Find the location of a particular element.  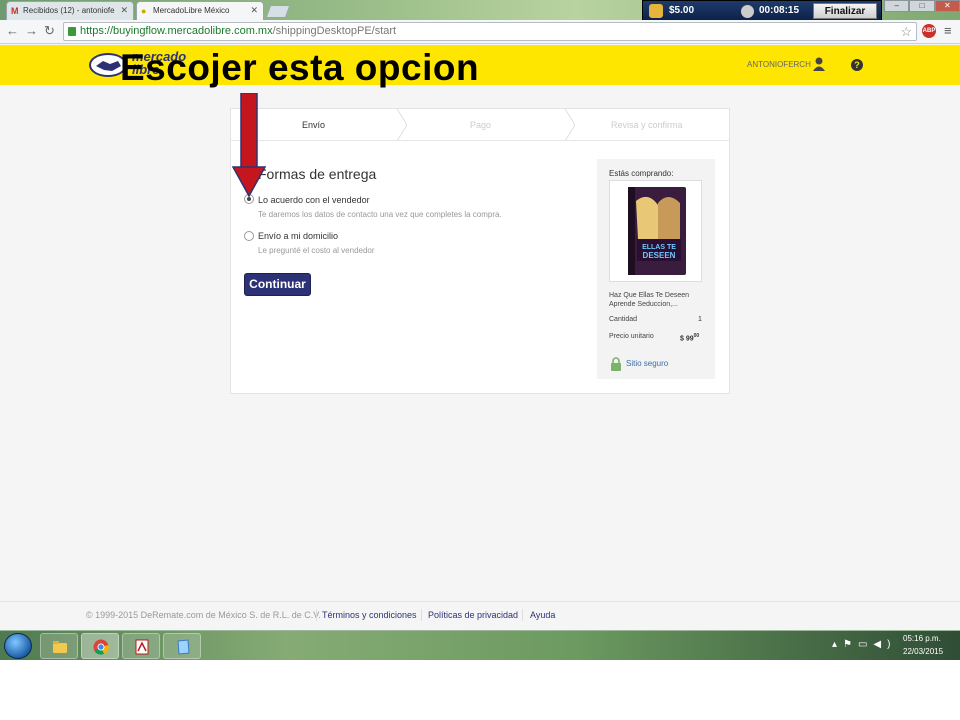

back-icon: ← is located at coordinates (12, 30).